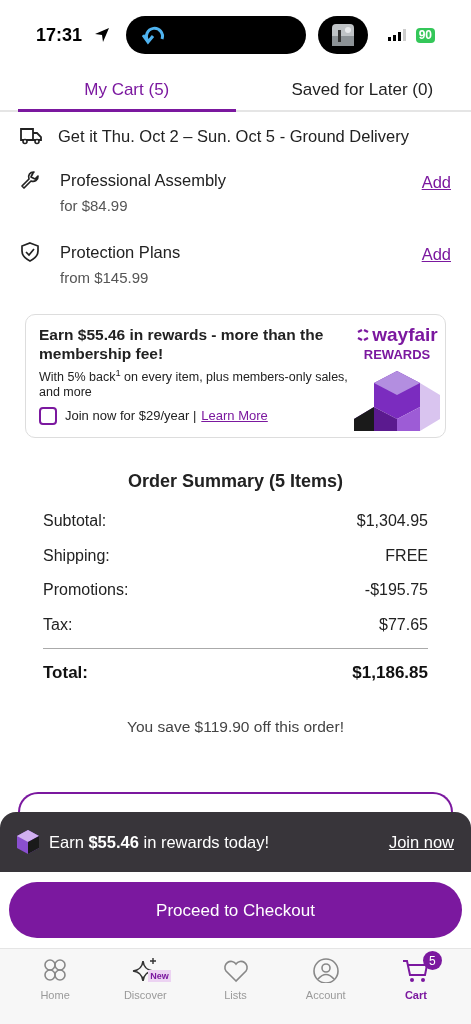 The image size is (471, 1024). I want to click on savings-message: You save $119.90 off this order!, so click(235, 727).